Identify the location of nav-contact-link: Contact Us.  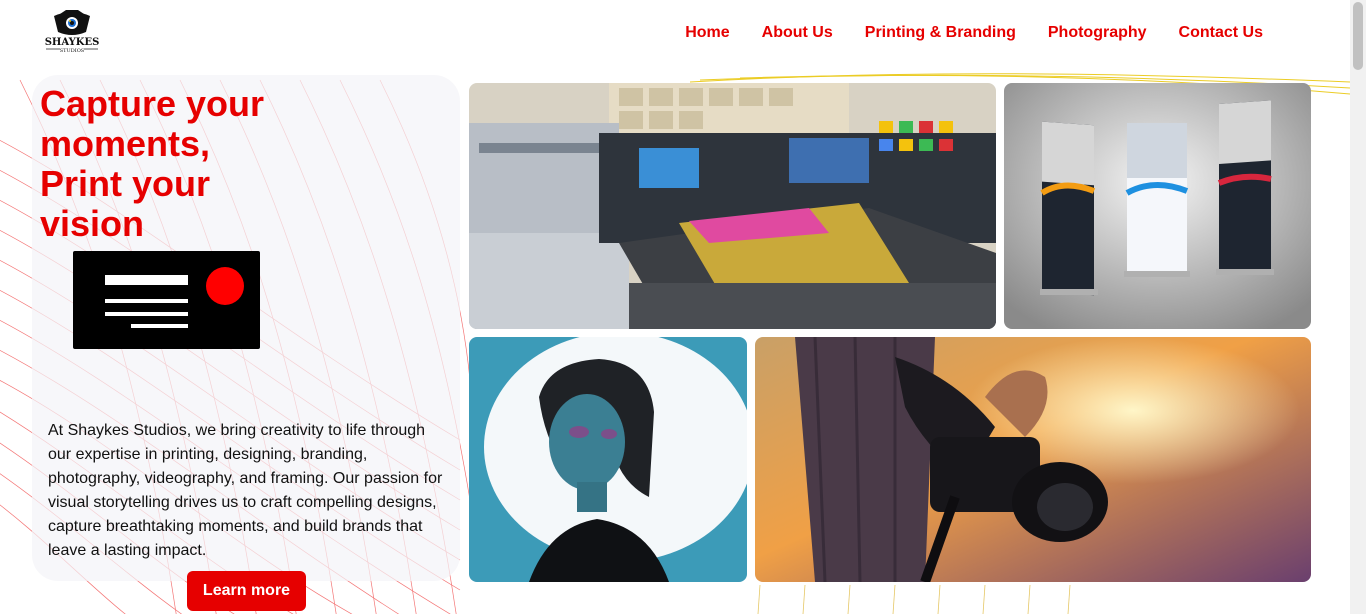
(1221, 33).